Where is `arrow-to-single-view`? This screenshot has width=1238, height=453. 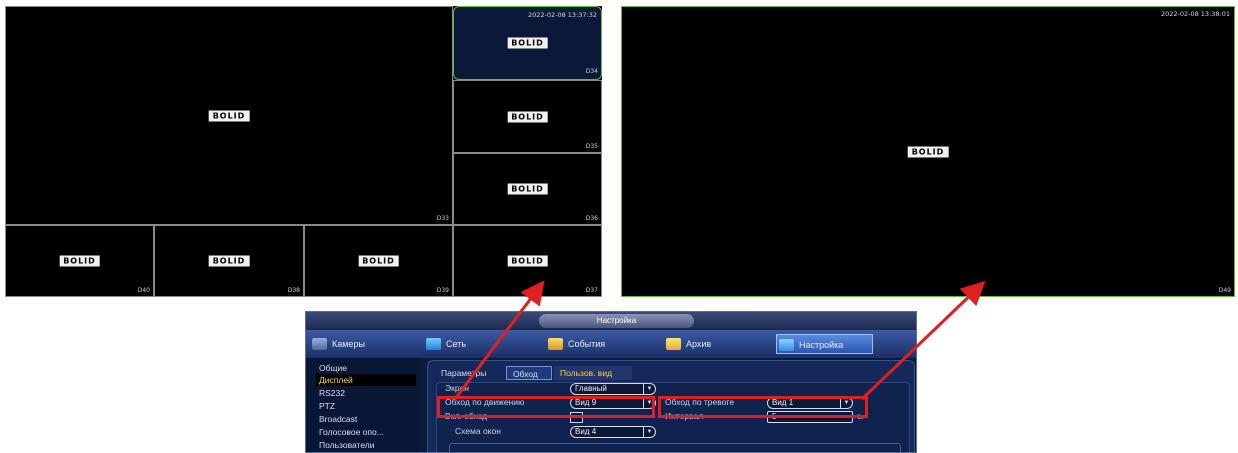
arrow-to-single-view is located at coordinates (923, 340).